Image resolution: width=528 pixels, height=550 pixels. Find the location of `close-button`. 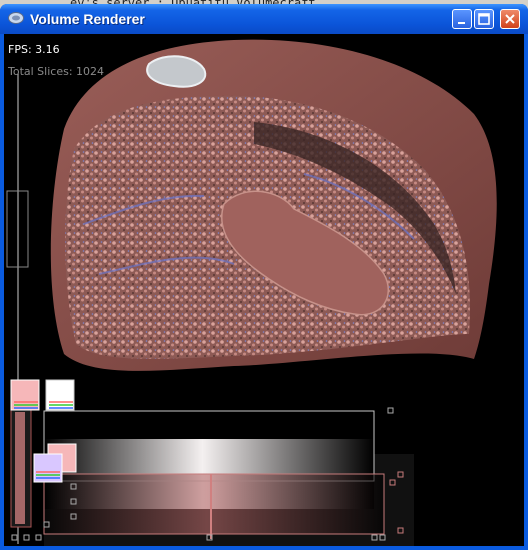

close-button is located at coordinates (510, 19).